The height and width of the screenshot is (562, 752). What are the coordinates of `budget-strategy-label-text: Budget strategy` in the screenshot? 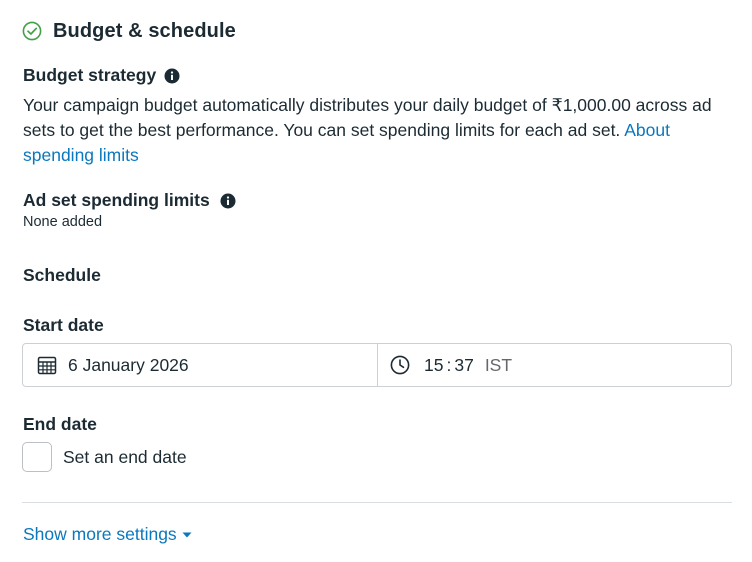 It's located at (90, 75).